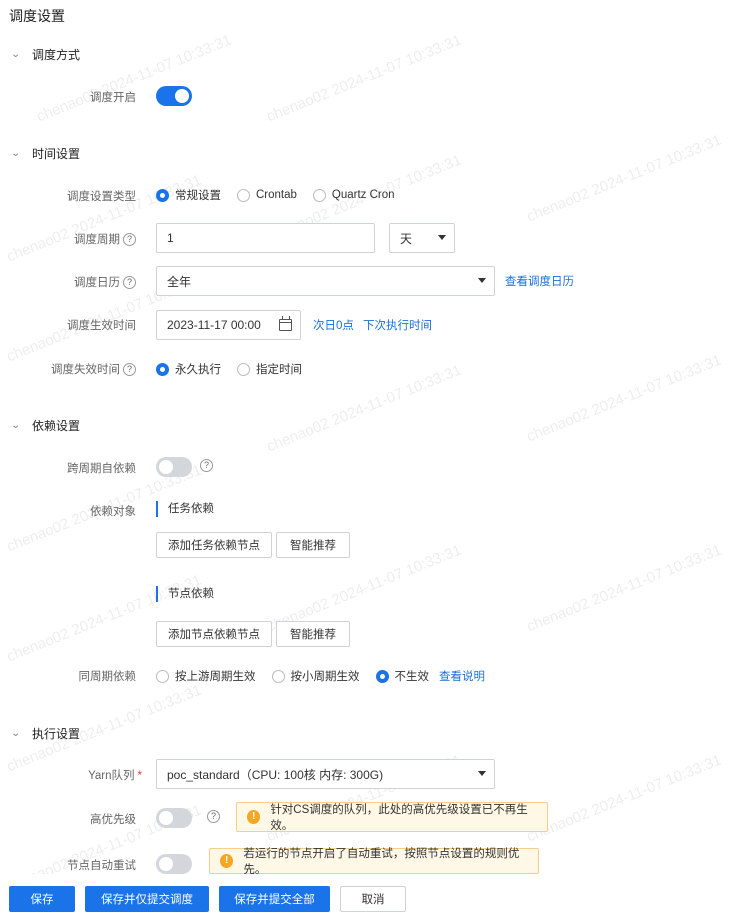 The width and height of the screenshot is (738, 924). What do you see at coordinates (97, 283) in the screenshot?
I see `calendar-label-text: 调度日历` at bounding box center [97, 283].